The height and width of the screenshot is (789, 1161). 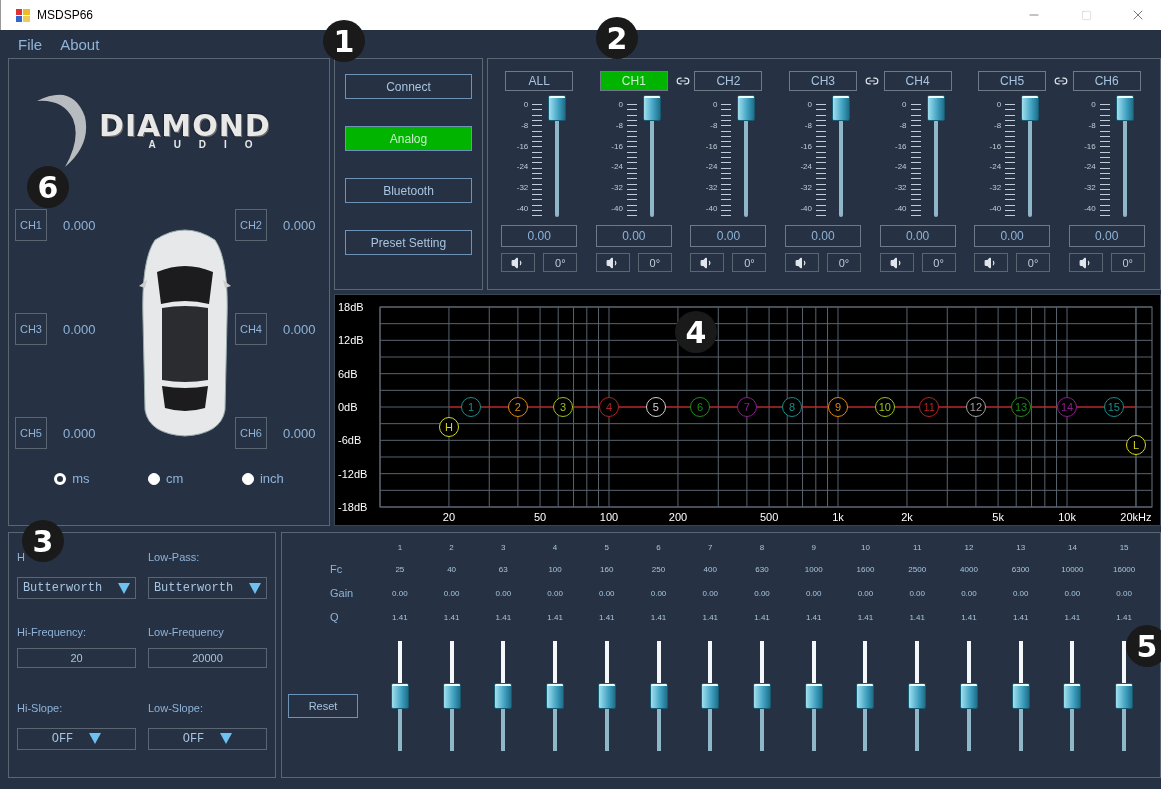 What do you see at coordinates (40, 707) in the screenshot?
I see `filter-label: Hi-Slope:` at bounding box center [40, 707].